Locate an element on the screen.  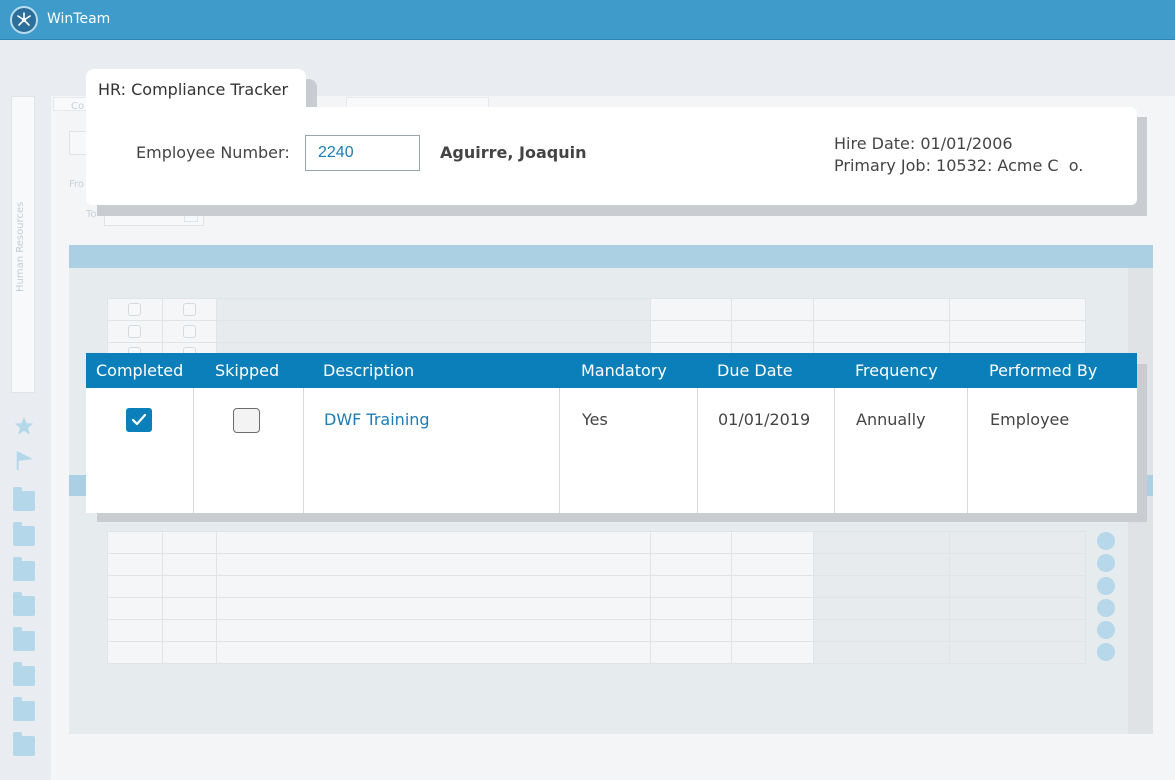
column-header-completed: Completed is located at coordinates (139, 370).